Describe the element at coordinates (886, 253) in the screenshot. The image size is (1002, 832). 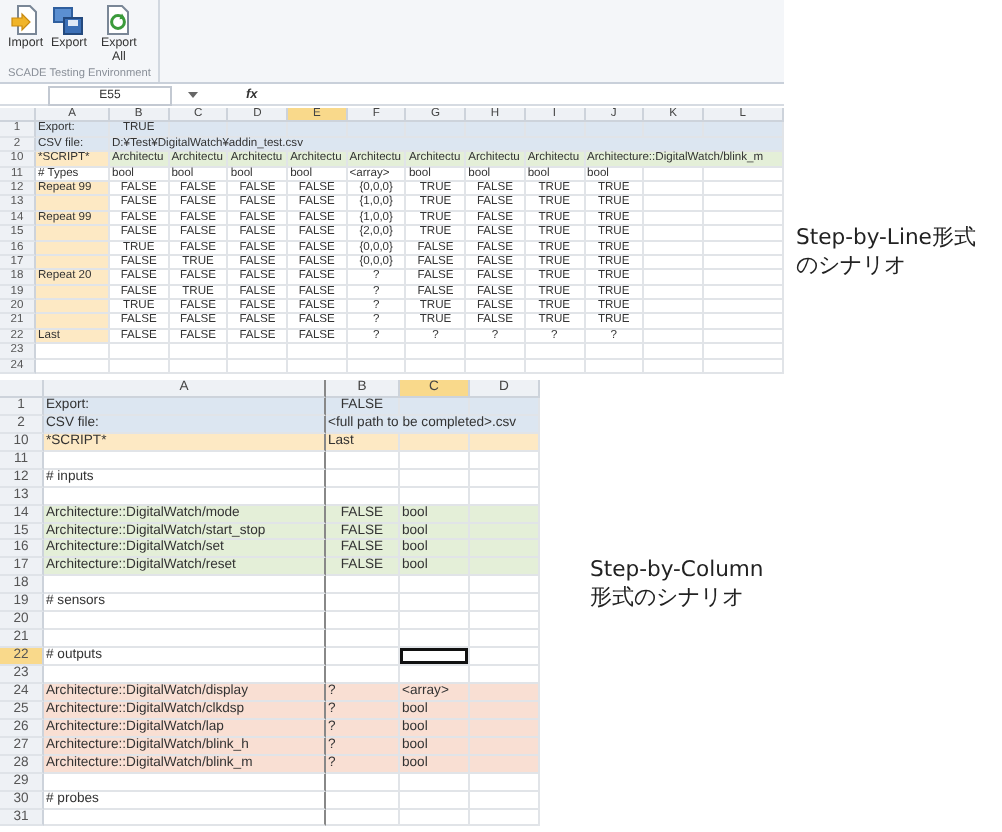
I see `caption-text: Step-by-Line形式 のシナリオ` at that location.